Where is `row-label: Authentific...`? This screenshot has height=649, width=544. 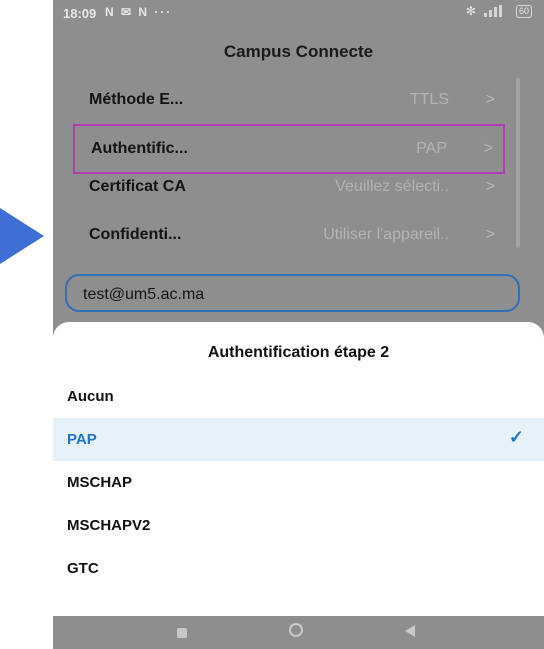 row-label: Authentific... is located at coordinates (139, 148).